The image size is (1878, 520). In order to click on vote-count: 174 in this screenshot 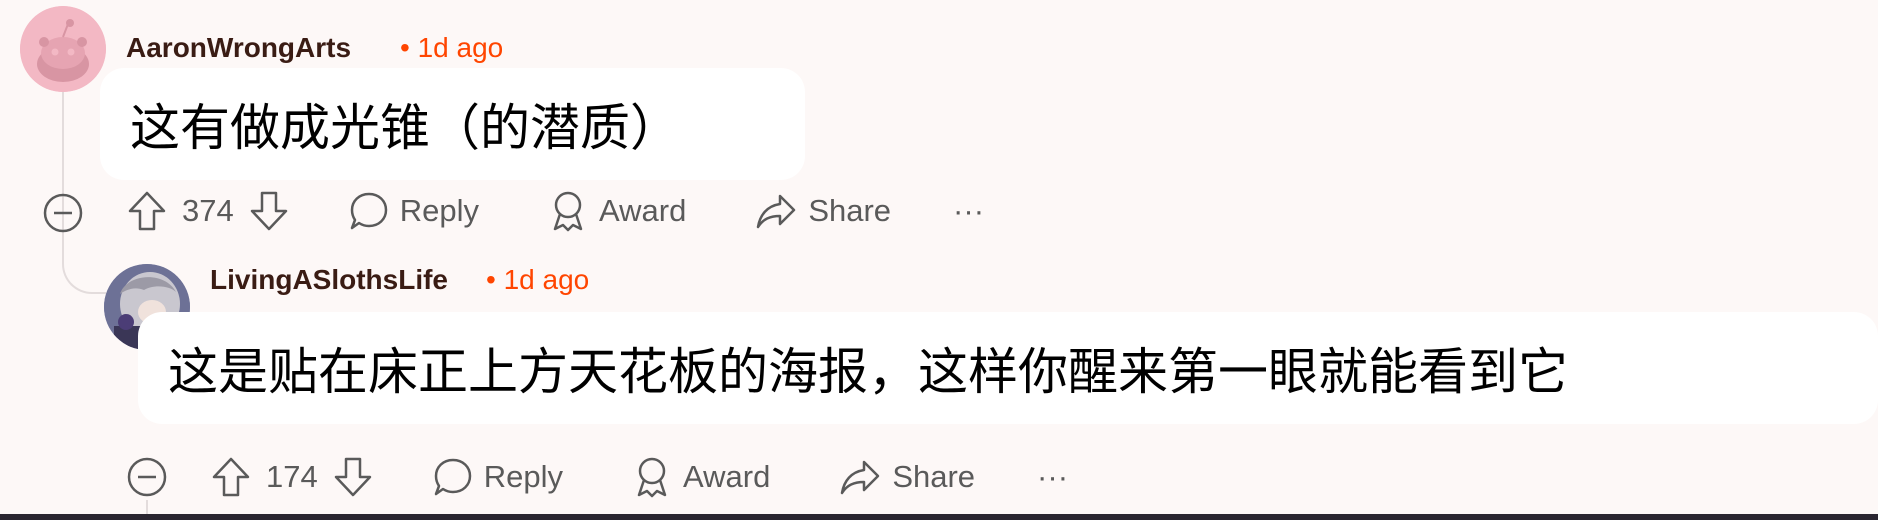, I will do `click(292, 476)`.